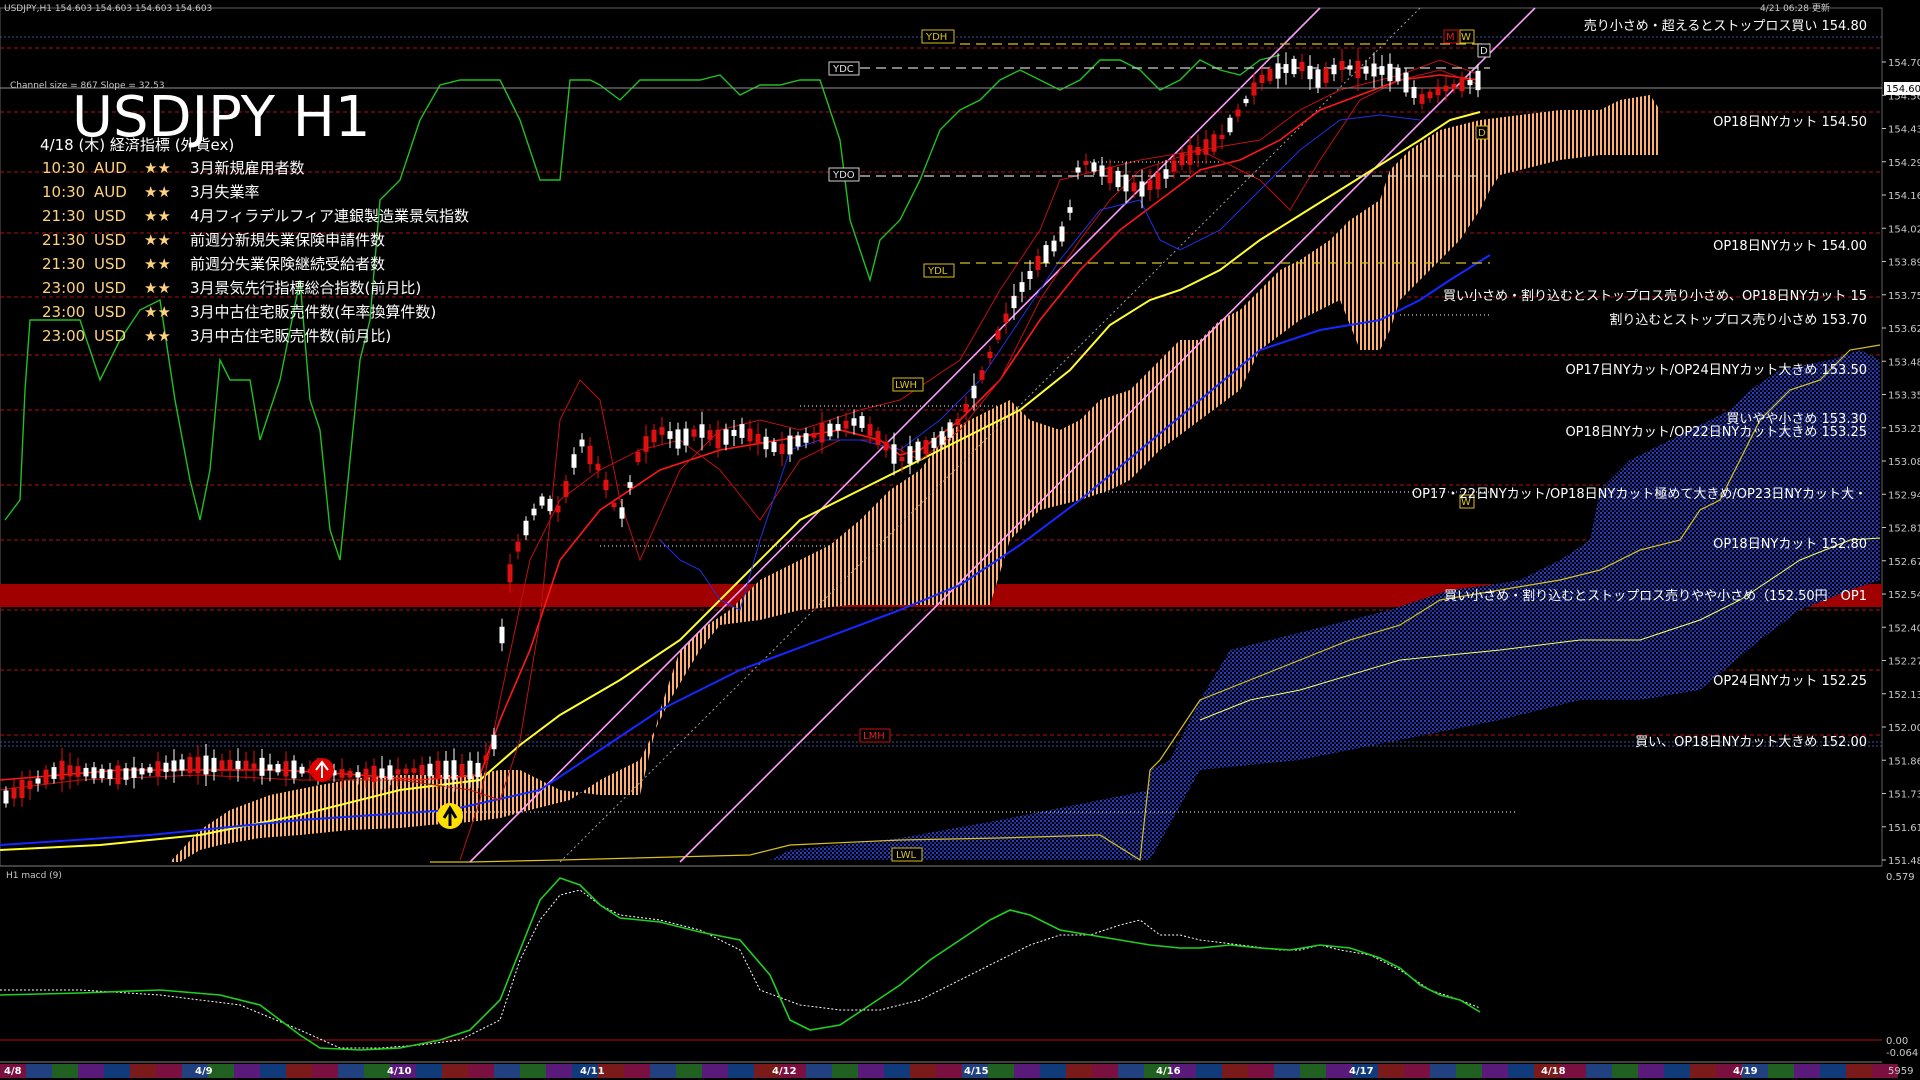 The image size is (1920, 1080). What do you see at coordinates (1904, 130) in the screenshot?
I see `price-tick-label: 154.430` at bounding box center [1904, 130].